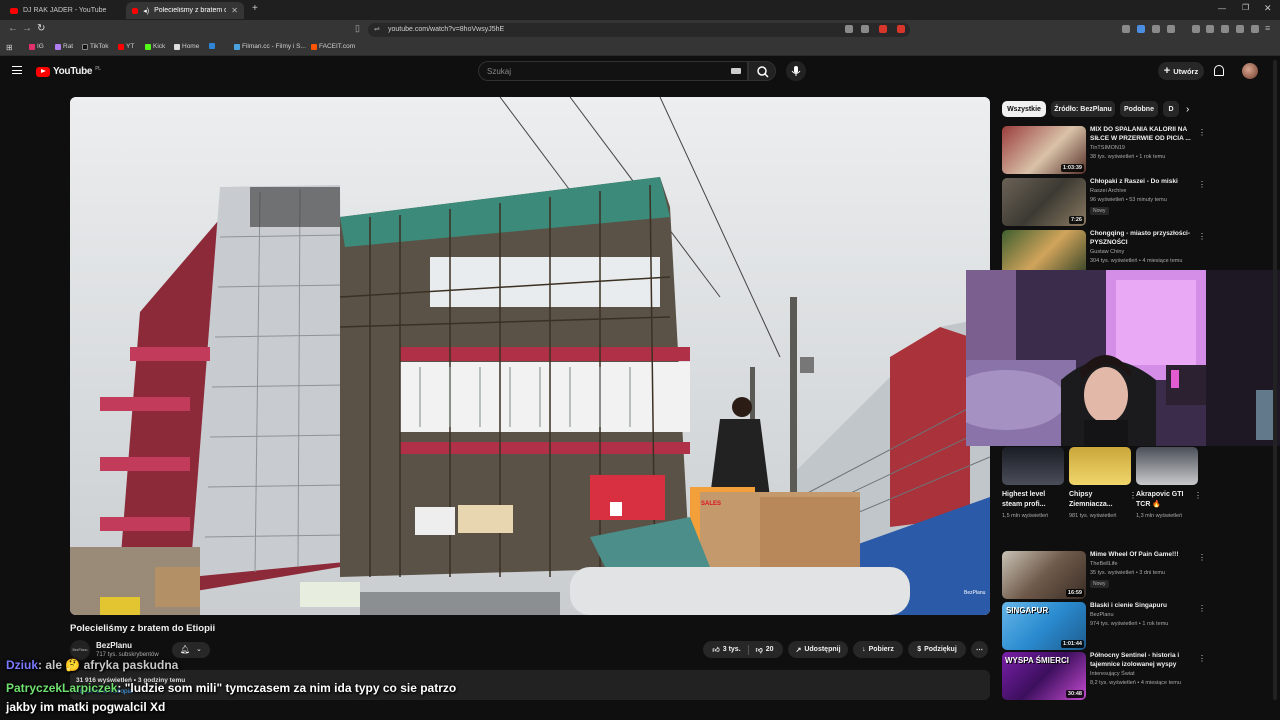  Describe the element at coordinates (878, 649) in the screenshot. I see `download-button: ↓ Pobierz` at that location.